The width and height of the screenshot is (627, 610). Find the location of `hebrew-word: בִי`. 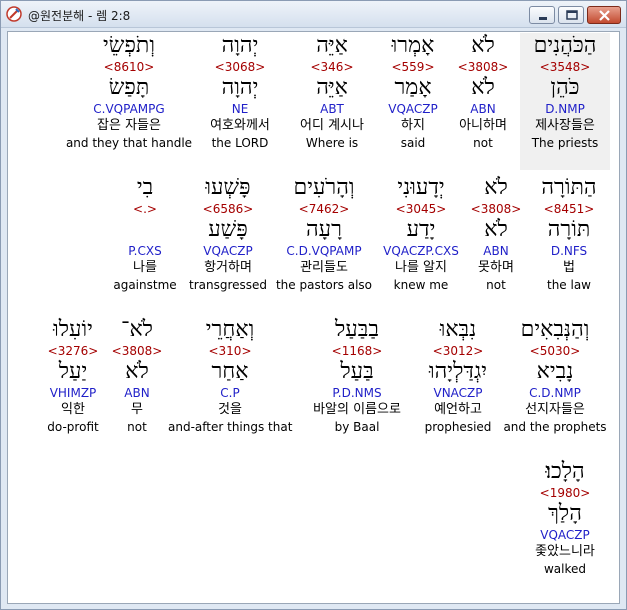

hebrew-word: בִי is located at coordinates (145, 187).